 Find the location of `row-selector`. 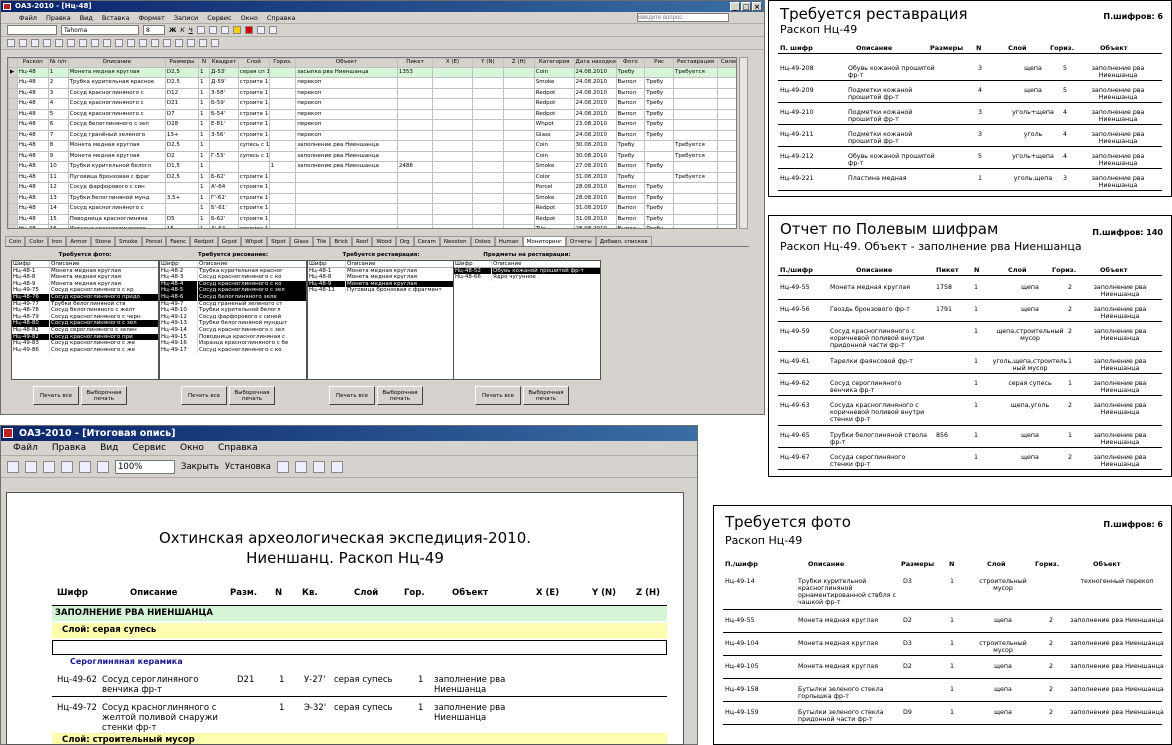

row-selector is located at coordinates (13, 177).